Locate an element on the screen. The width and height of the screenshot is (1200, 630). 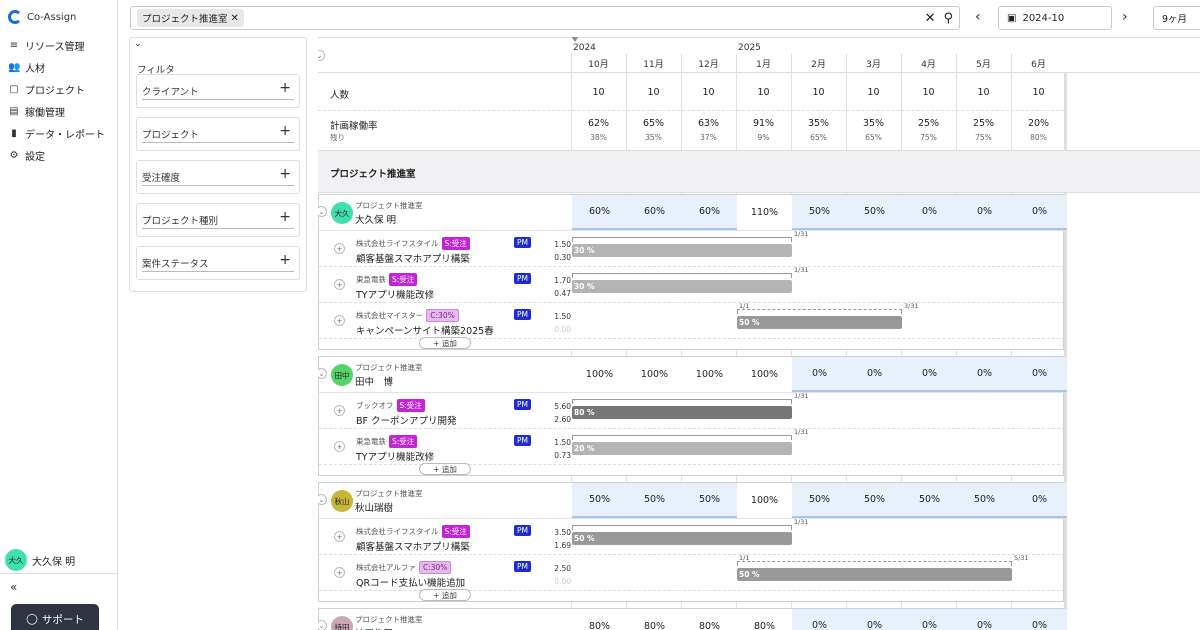
search-bar: プロジェクト推進室 ✕ ✕ ⚲ is located at coordinates (545, 18).